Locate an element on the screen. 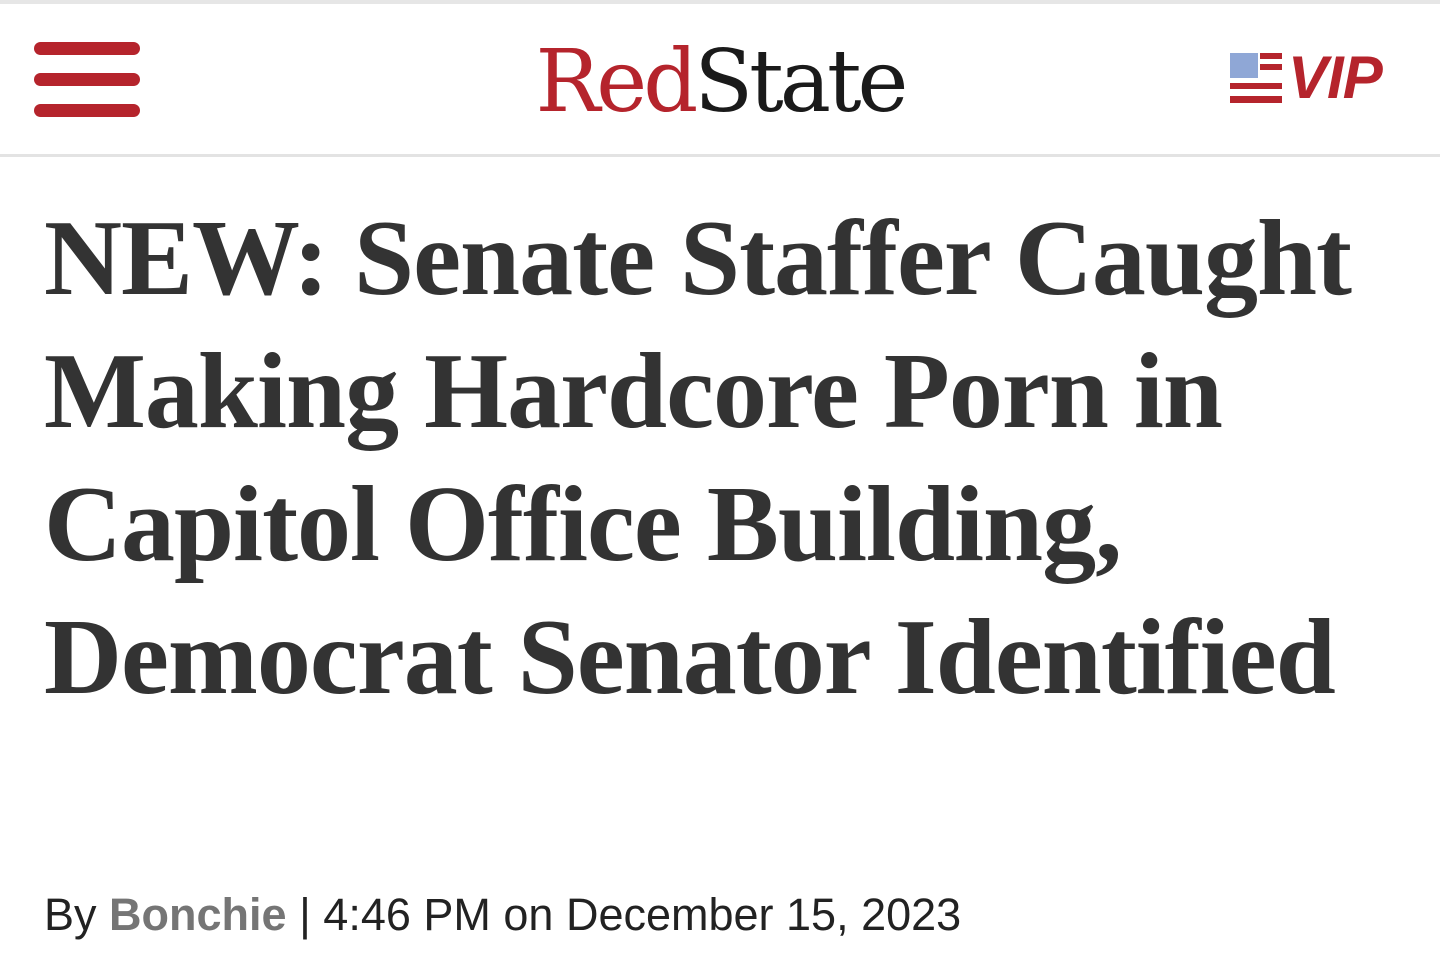 This screenshot has width=1440, height=974. site-logo: RedState is located at coordinates (720, 82).